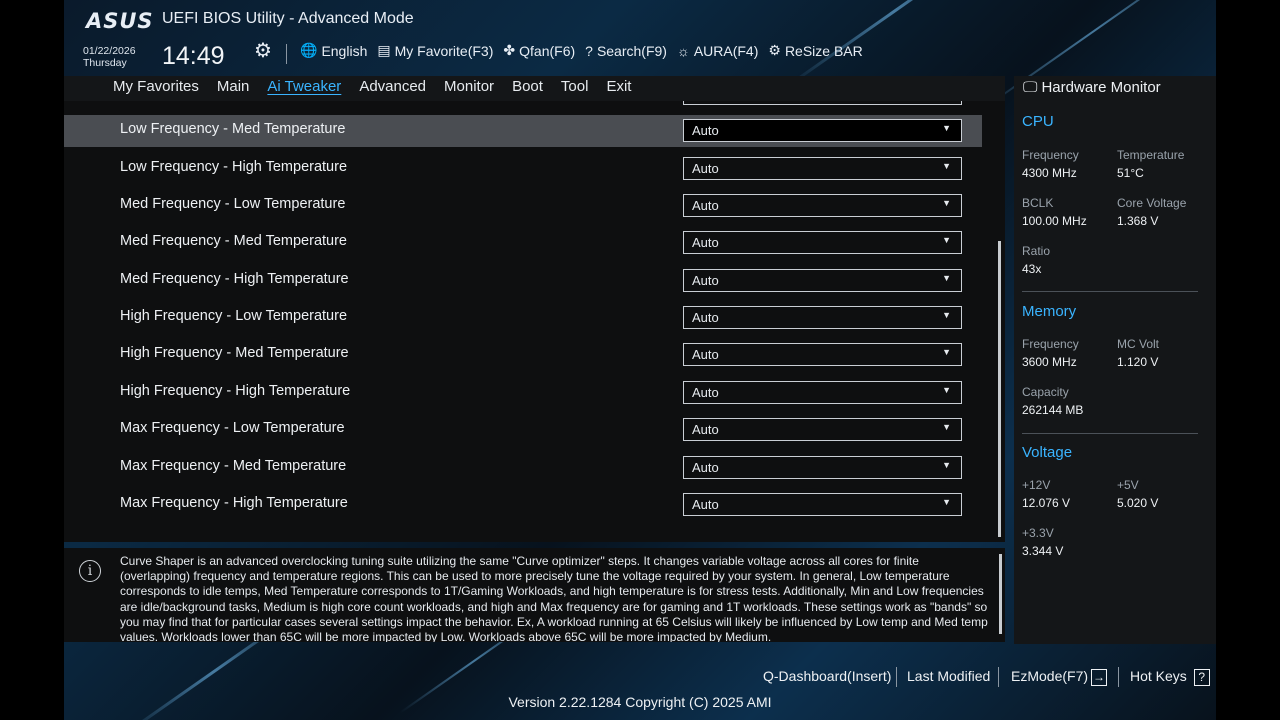 The image size is (1280, 720). What do you see at coordinates (1049, 173) in the screenshot?
I see `cpu-frequency-value: 4300 MHz` at bounding box center [1049, 173].